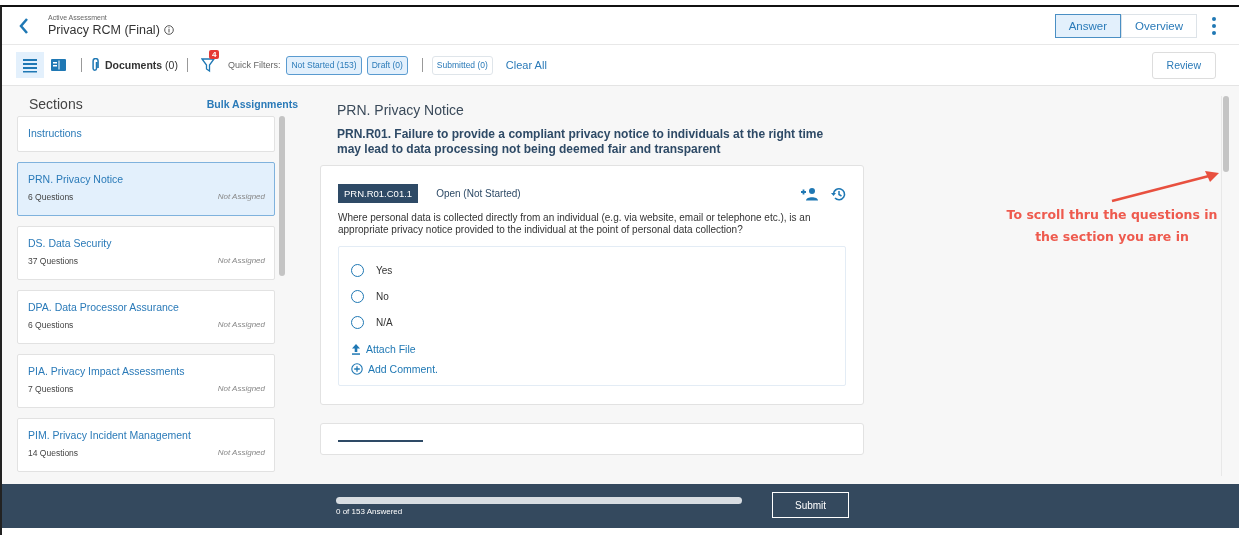 This screenshot has height=535, width=1241. What do you see at coordinates (1183, 65) in the screenshot?
I see `review-button: Review` at bounding box center [1183, 65].